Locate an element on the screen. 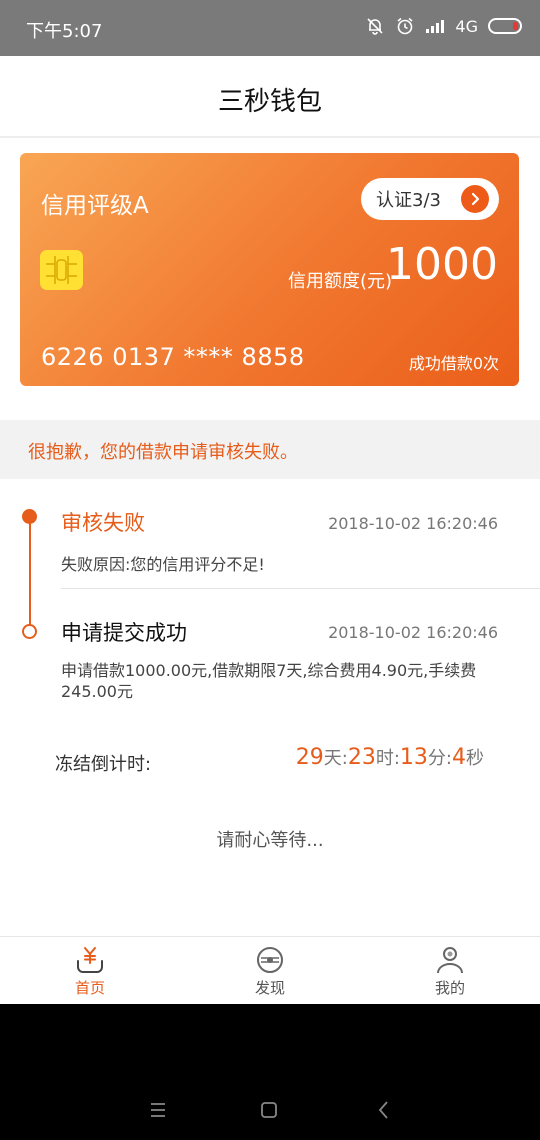  countdown-days-unit: 天: is located at coordinates (335, 758).